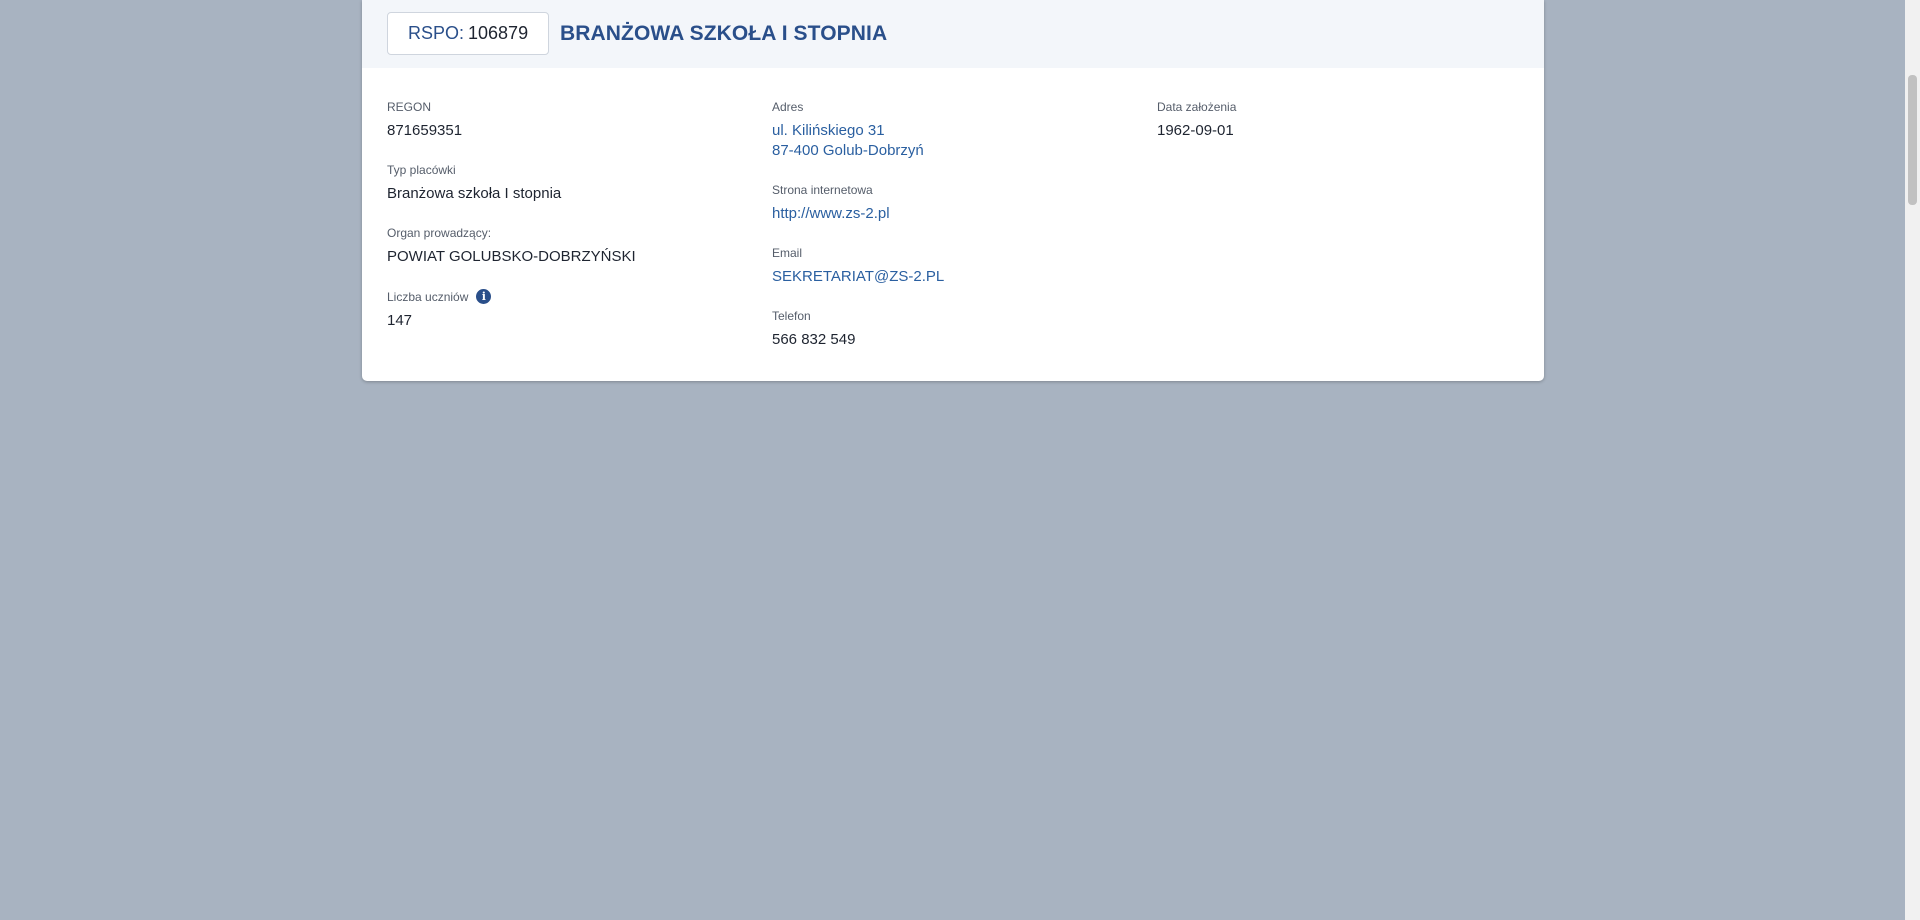 Image resolution: width=1920 pixels, height=920 pixels. What do you see at coordinates (511, 256) in the screenshot?
I see `organ-prowadzacy-value: POWIAT GOLUBSKO-DOBRZYŃSKI` at bounding box center [511, 256].